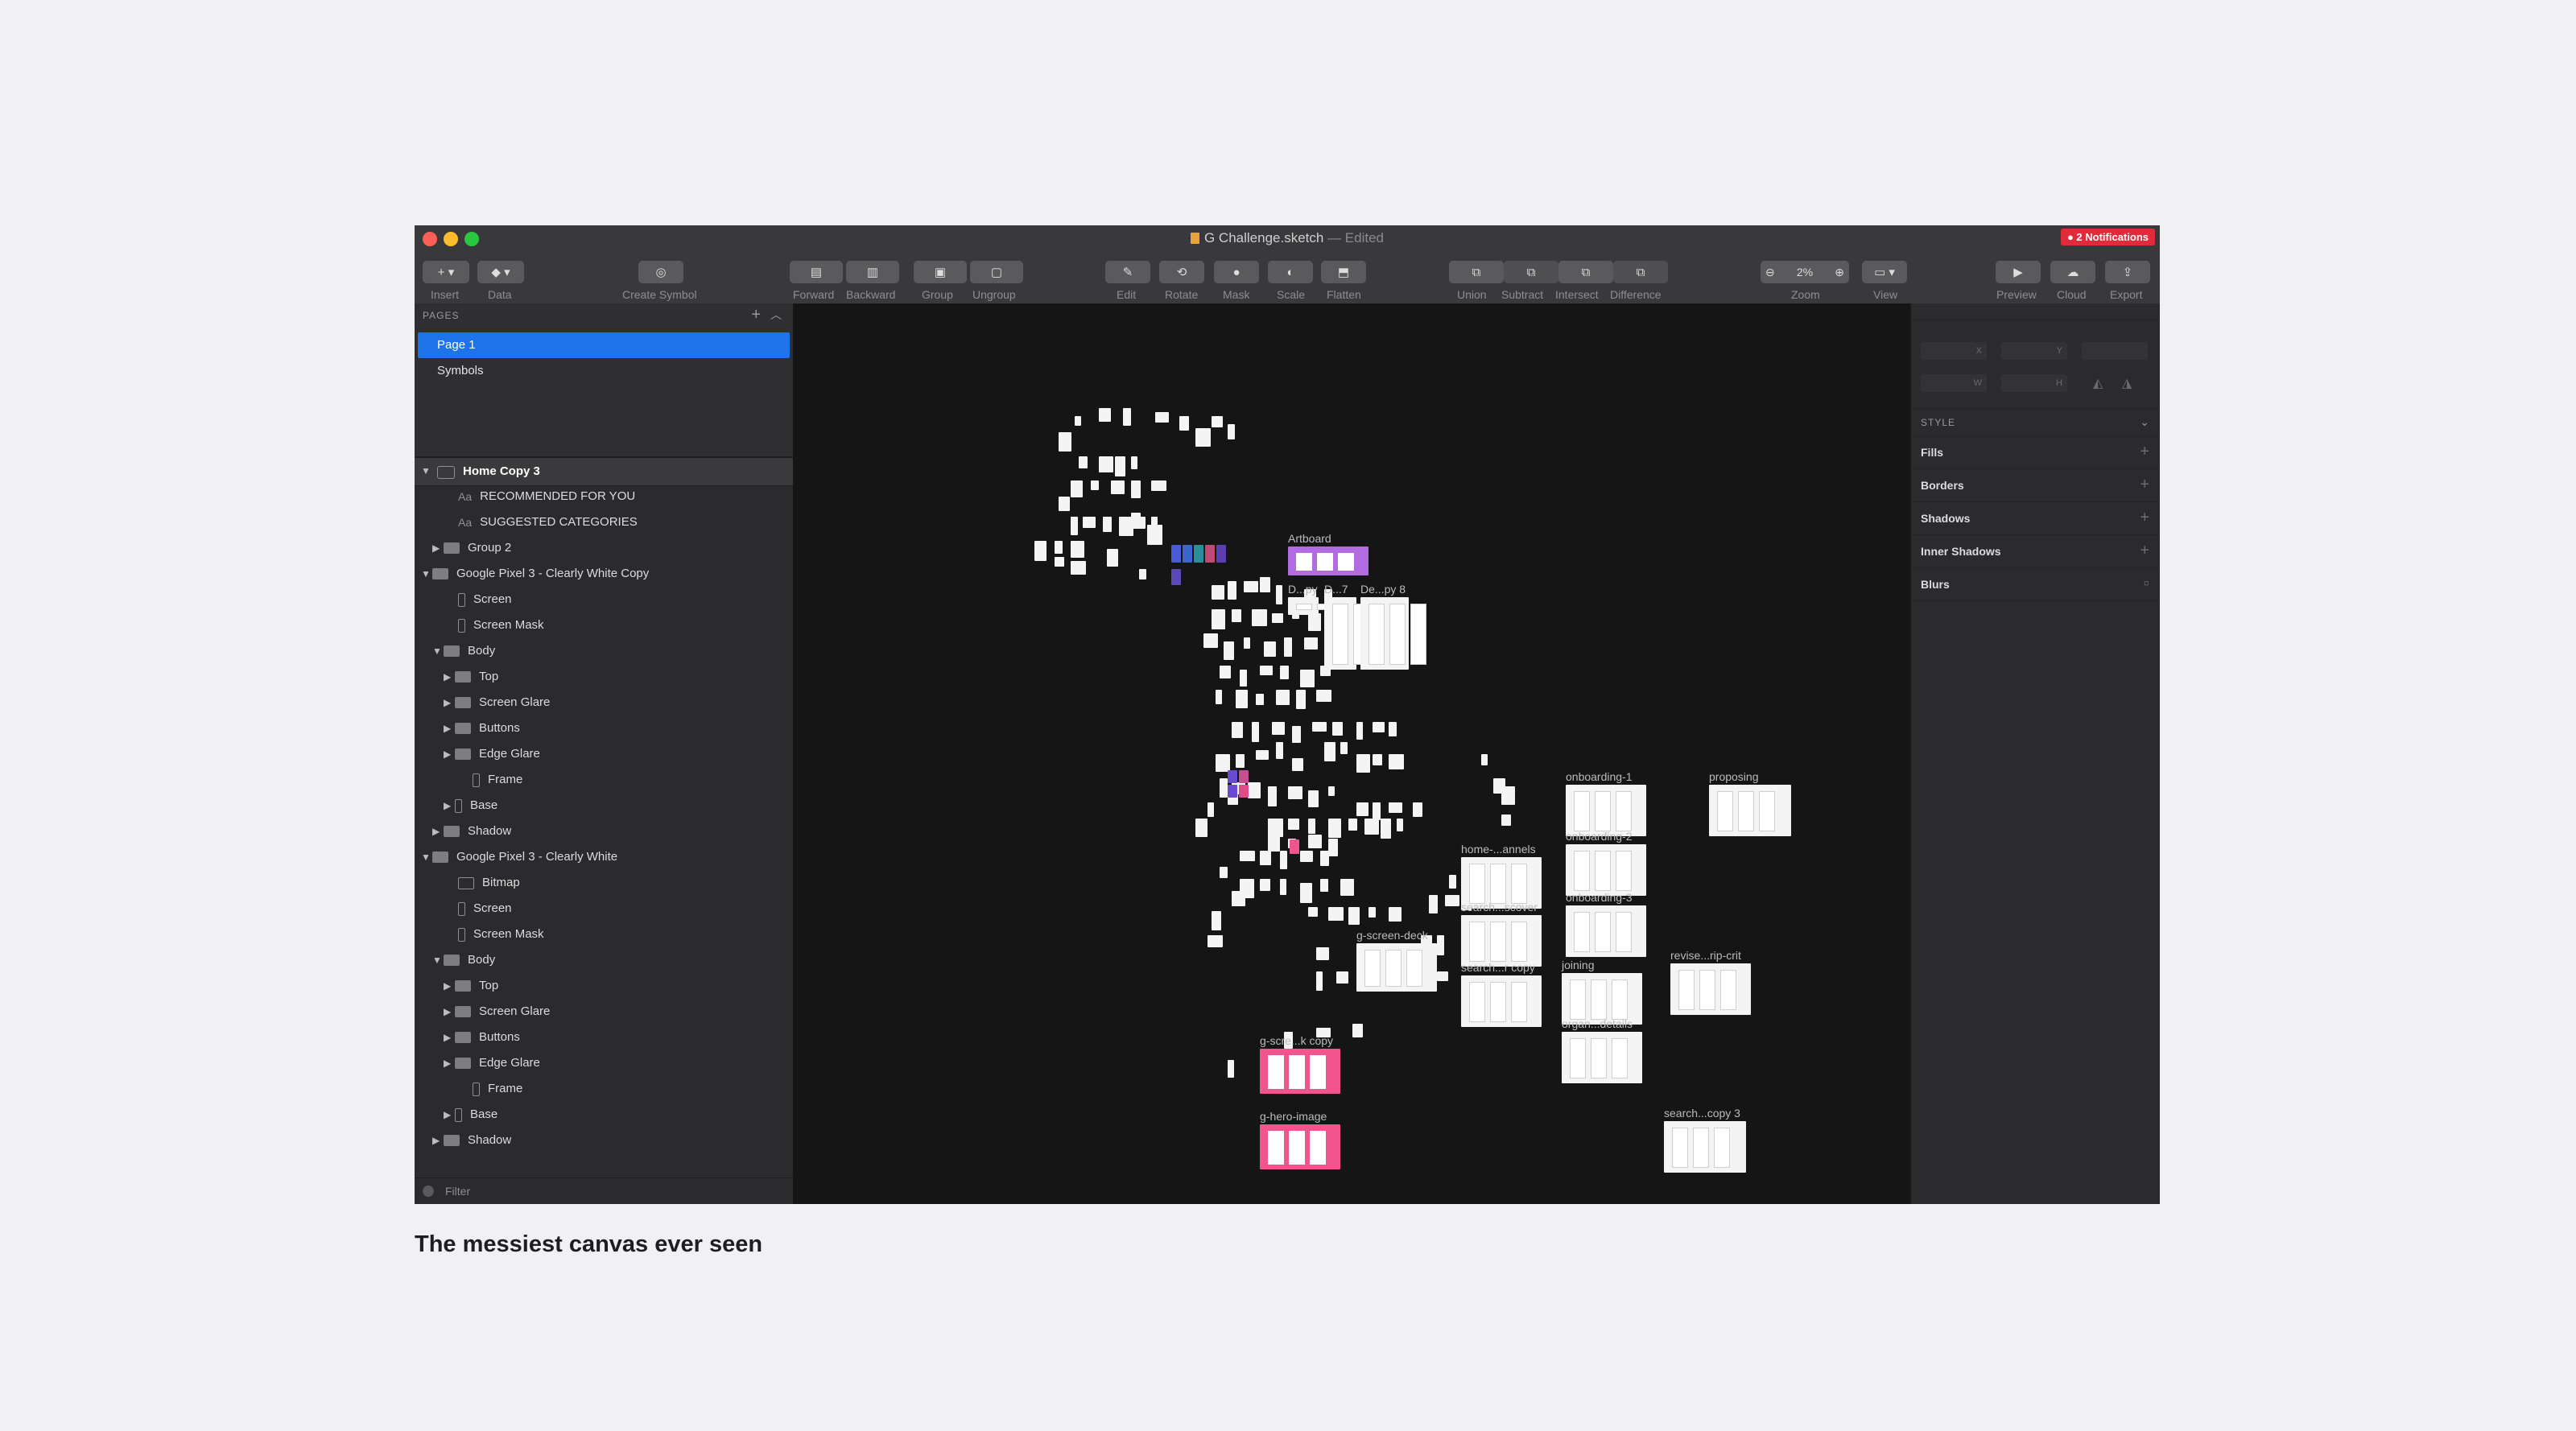 Image resolution: width=2576 pixels, height=1431 pixels. What do you see at coordinates (1599, 897) in the screenshot?
I see `artboard-label: onboarding-3` at bounding box center [1599, 897].